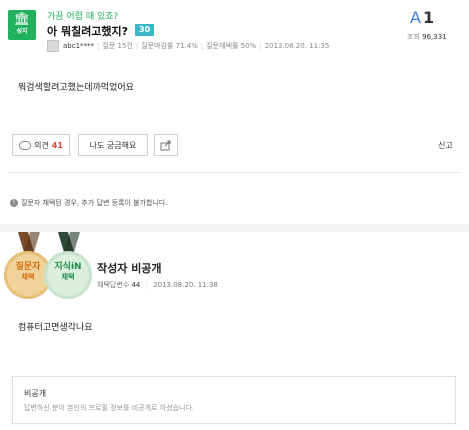 The height and width of the screenshot is (430, 469). What do you see at coordinates (14, 203) in the screenshot?
I see `info-icon: !` at bounding box center [14, 203].